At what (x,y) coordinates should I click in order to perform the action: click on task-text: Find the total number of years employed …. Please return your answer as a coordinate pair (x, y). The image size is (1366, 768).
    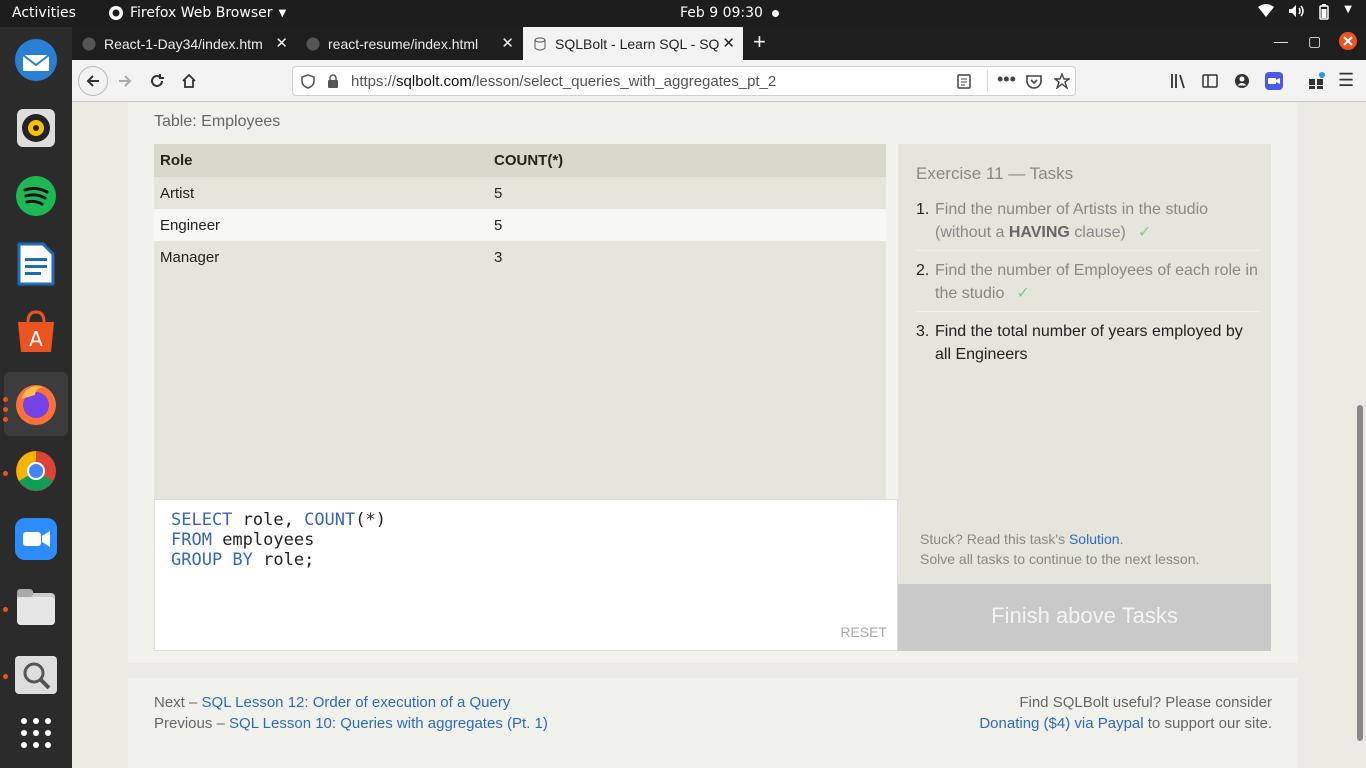
    Looking at the image, I should click on (1089, 343).